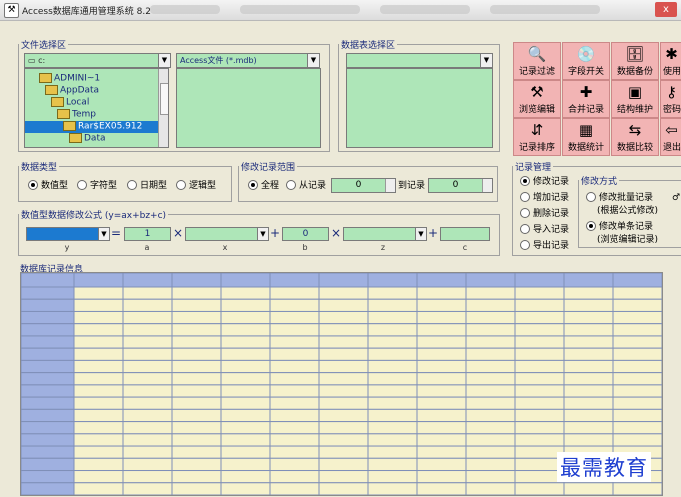 The width and height of the screenshot is (681, 497). I want to click on record-sort-button: ⇵ 记录排序, so click(537, 137).